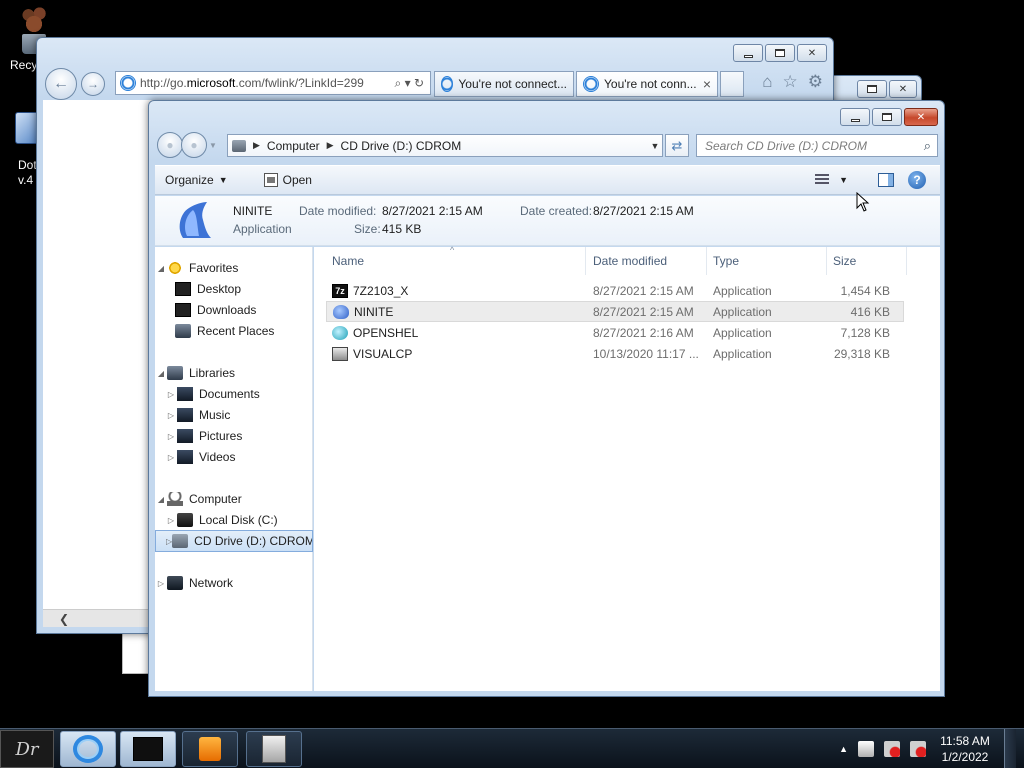  What do you see at coordinates (843, 749) in the screenshot?
I see `show-hidden-icons-icon: ▲` at bounding box center [843, 749].